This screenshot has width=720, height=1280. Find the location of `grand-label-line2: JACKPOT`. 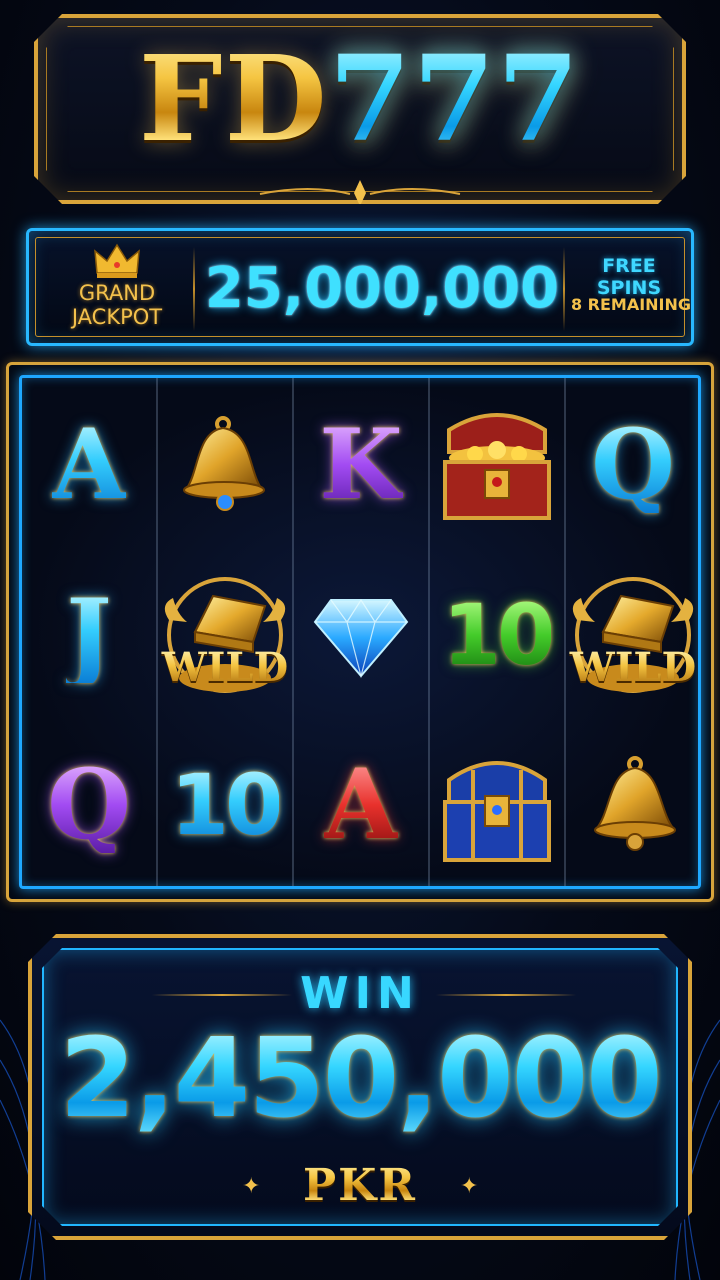

grand-label-line2: JACKPOT is located at coordinates (117, 317).